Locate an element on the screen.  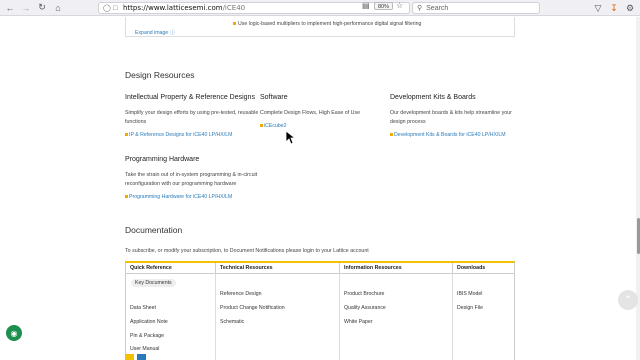
programming-title: Programming Hardware is located at coordinates (162, 159).